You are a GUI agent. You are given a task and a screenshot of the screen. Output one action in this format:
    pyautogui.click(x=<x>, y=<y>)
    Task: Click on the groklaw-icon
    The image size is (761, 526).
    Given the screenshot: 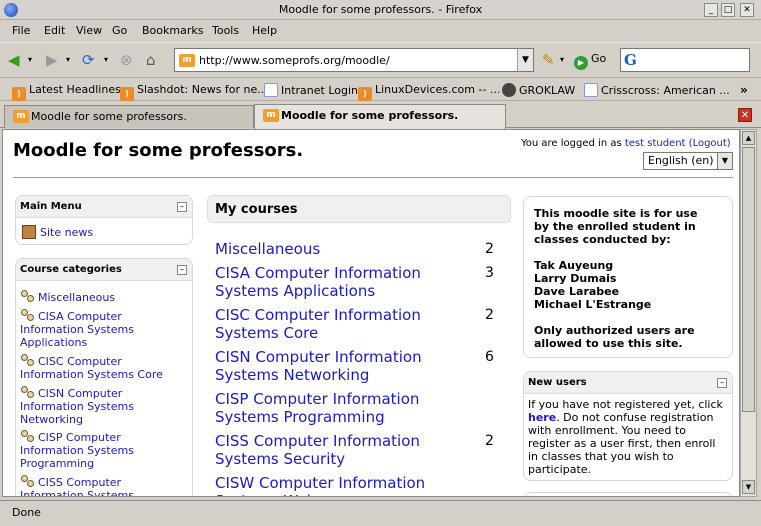 What is the action you would take?
    pyautogui.click(x=509, y=90)
    